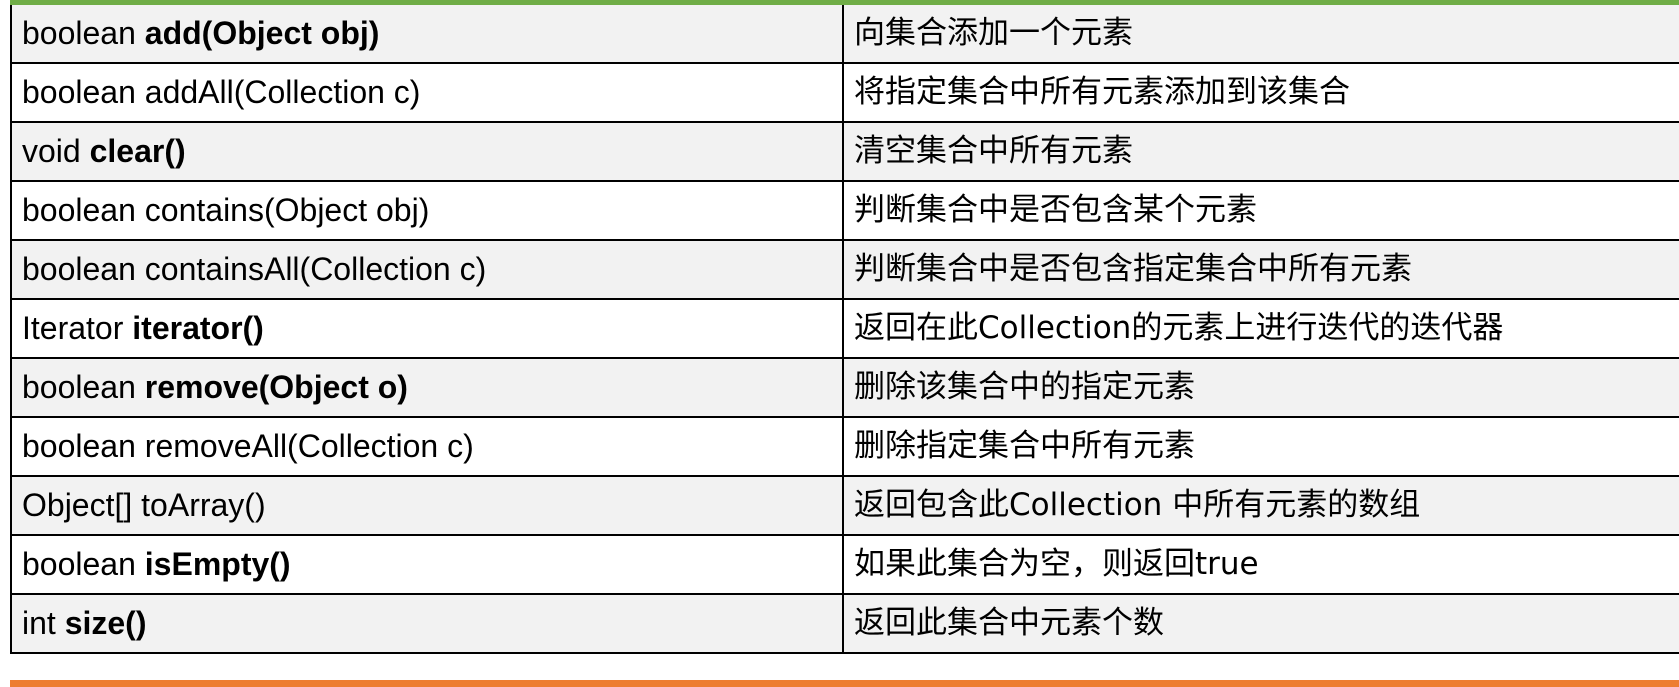  What do you see at coordinates (1260, 446) in the screenshot?
I see `method-description-cell: 删除指定集合中所有元素` at bounding box center [1260, 446].